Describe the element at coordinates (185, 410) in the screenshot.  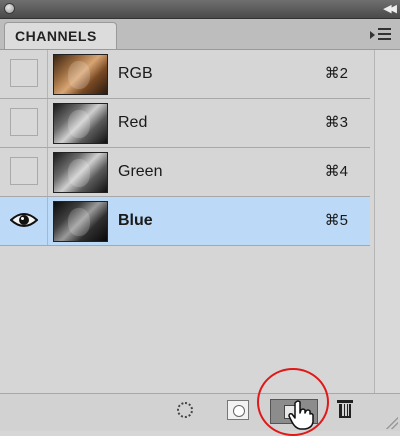
I see `dotted-circle-icon` at that location.